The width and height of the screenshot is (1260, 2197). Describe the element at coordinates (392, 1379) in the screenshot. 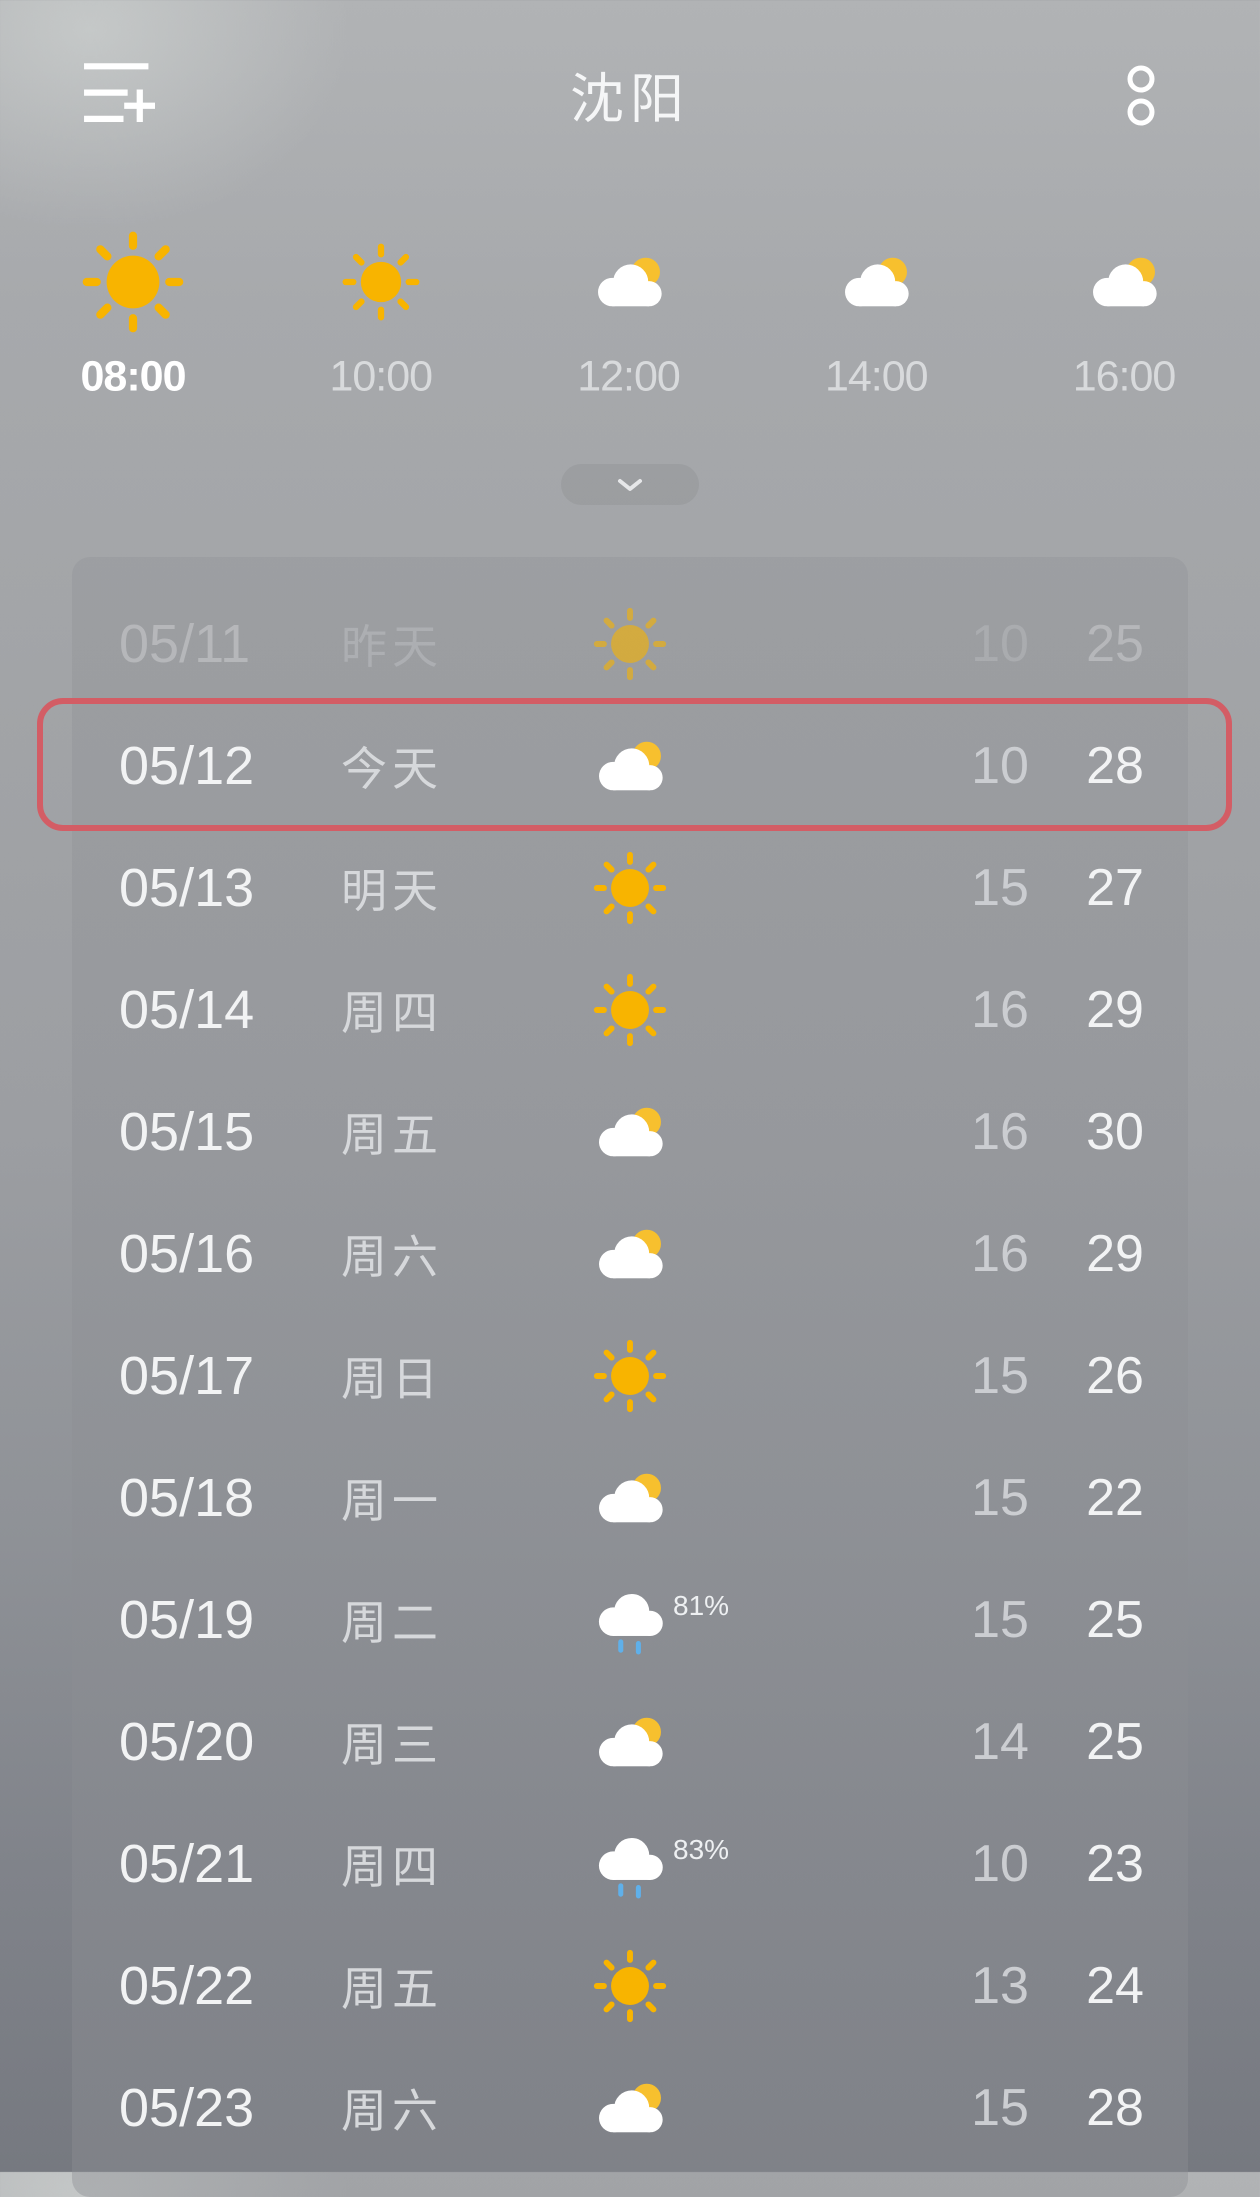

I see `row-day: 周日` at that location.